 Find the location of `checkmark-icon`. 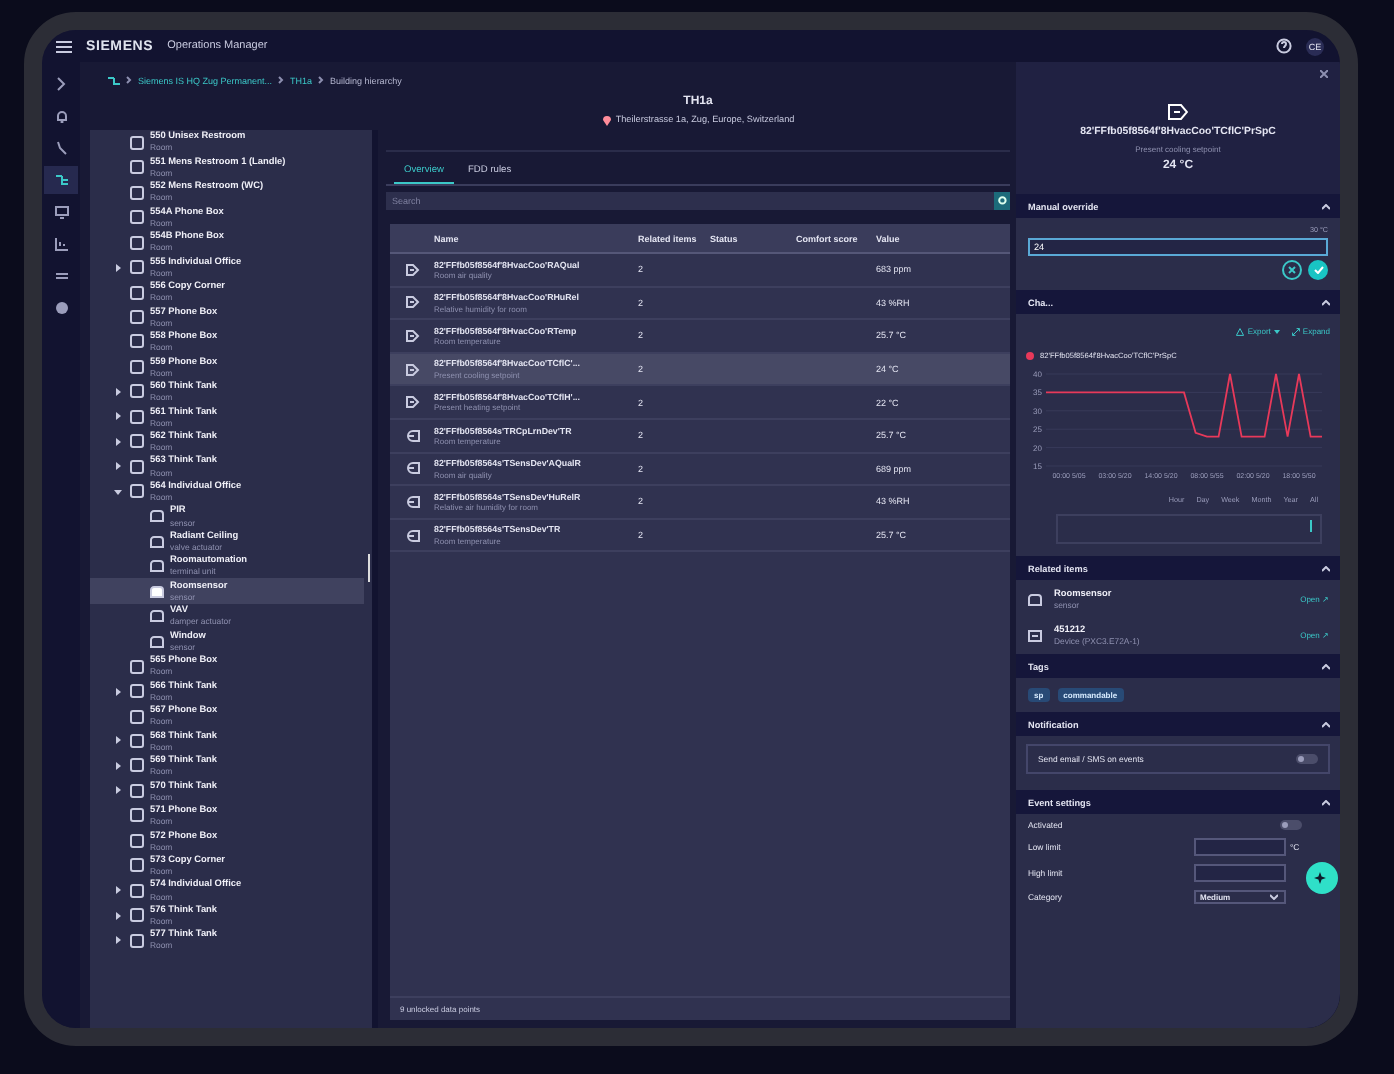

checkmark-icon is located at coordinates (1318, 270).